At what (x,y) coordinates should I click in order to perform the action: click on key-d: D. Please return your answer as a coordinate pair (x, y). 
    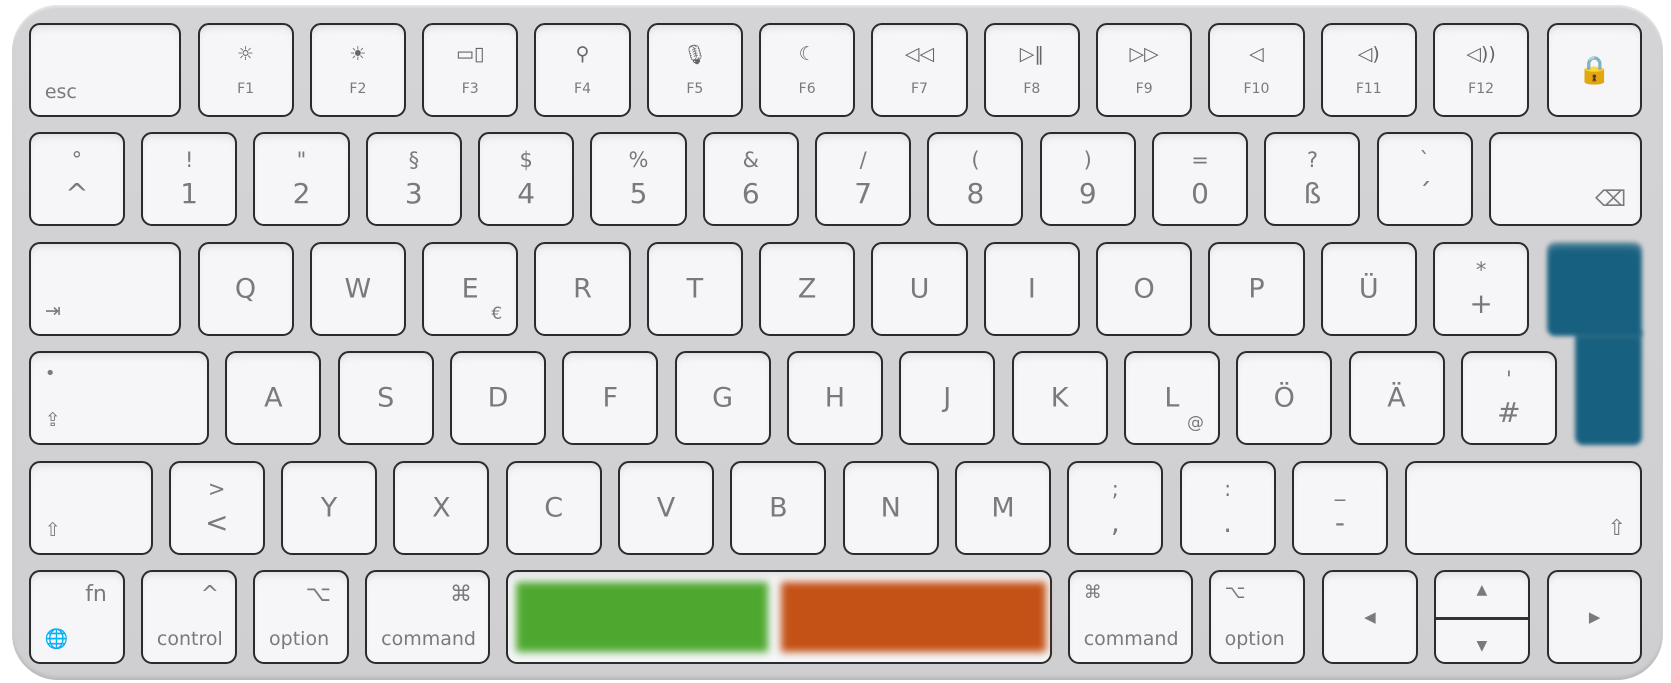
    Looking at the image, I should click on (497, 398).